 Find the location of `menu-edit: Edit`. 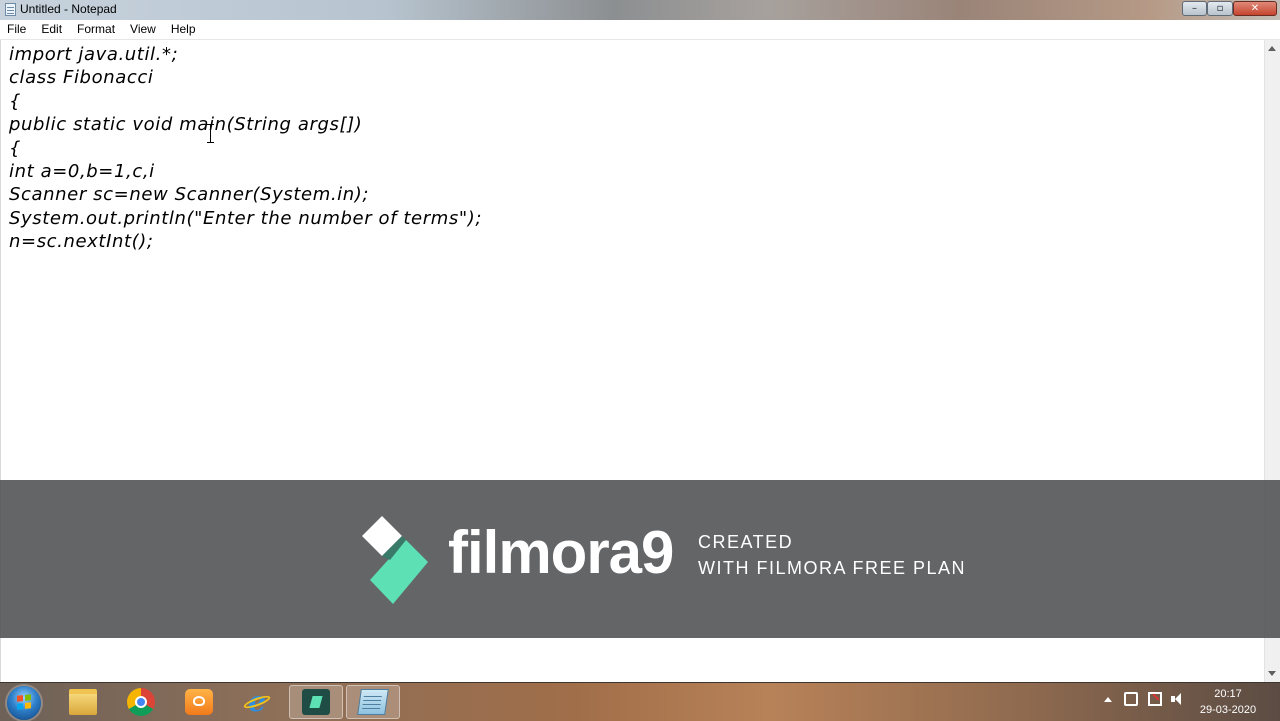

menu-edit: Edit is located at coordinates (52, 29).